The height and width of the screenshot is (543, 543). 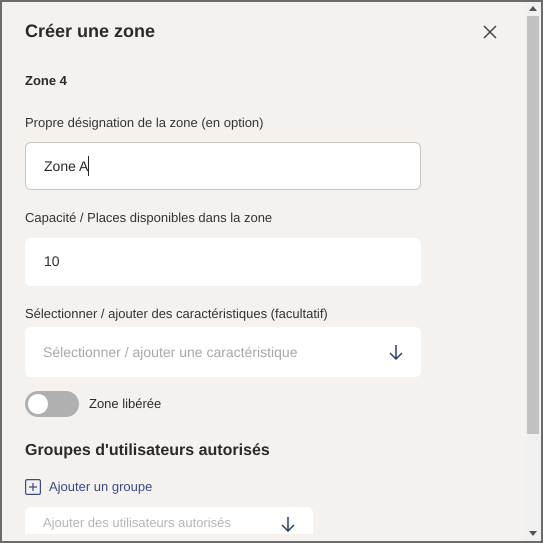 I want to click on close-icon, so click(x=490, y=31).